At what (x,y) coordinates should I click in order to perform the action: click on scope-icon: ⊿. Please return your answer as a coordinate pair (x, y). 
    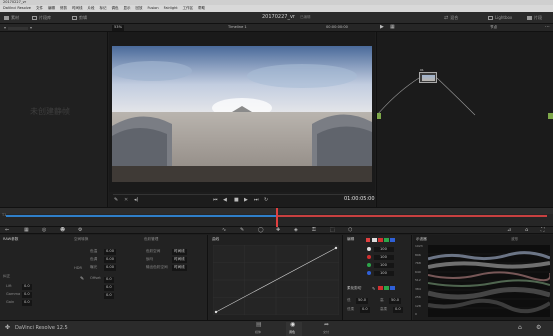
    Looking at the image, I should click on (509, 230).